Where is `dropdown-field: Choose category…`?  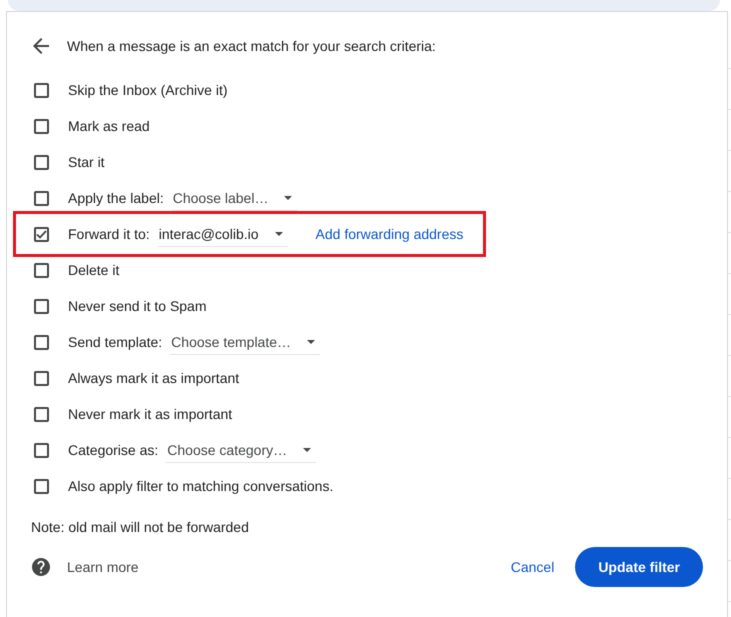 dropdown-field: Choose category… is located at coordinates (241, 450).